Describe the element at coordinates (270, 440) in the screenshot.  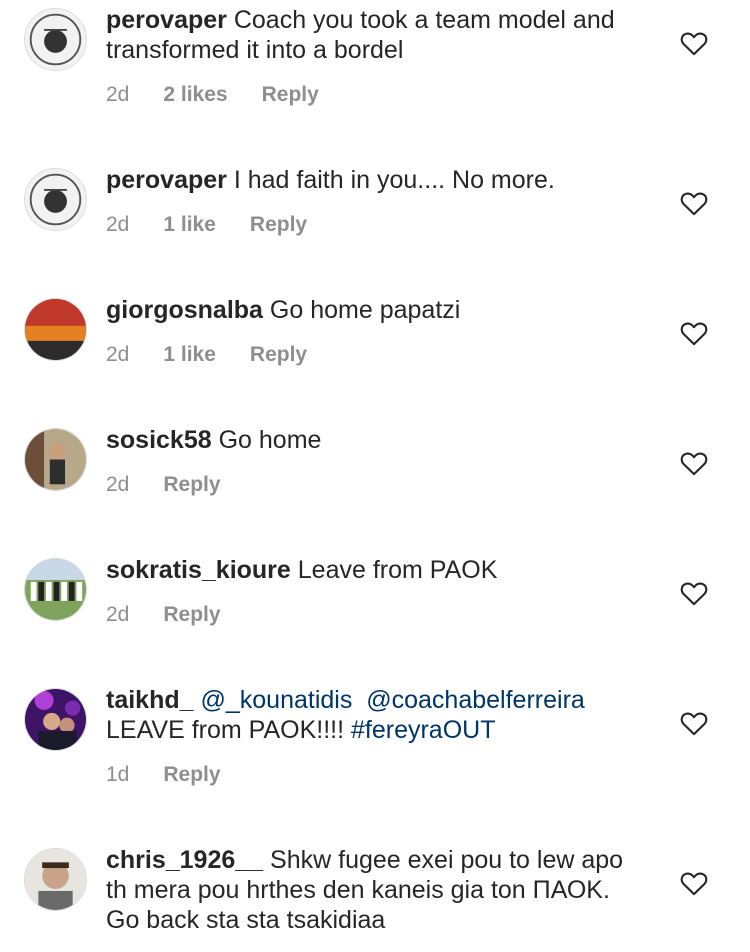
I see `comment-body: Go home` at that location.